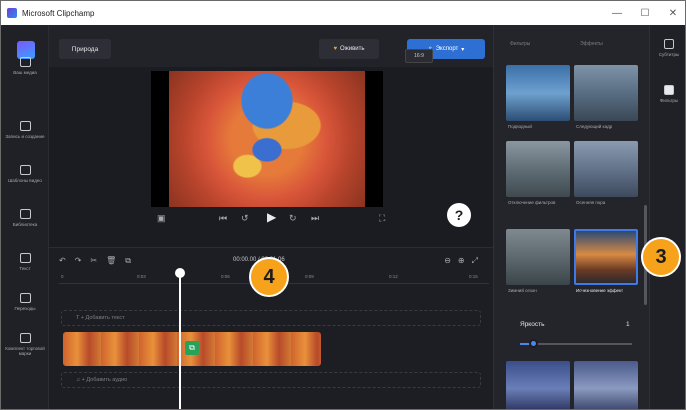 Image resolution: width=686 pixels, height=410 pixels. What do you see at coordinates (25, 258) in the screenshot?
I see `text-icon` at bounding box center [25, 258].